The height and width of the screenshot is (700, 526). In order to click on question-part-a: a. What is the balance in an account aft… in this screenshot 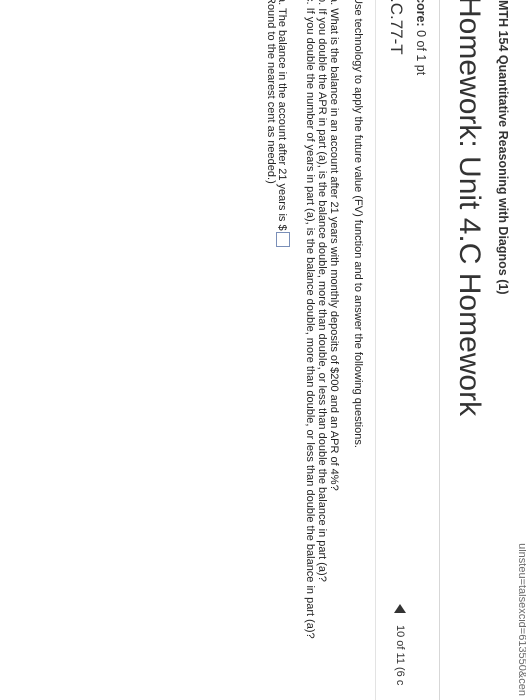, I will do `click(334, 245)`.